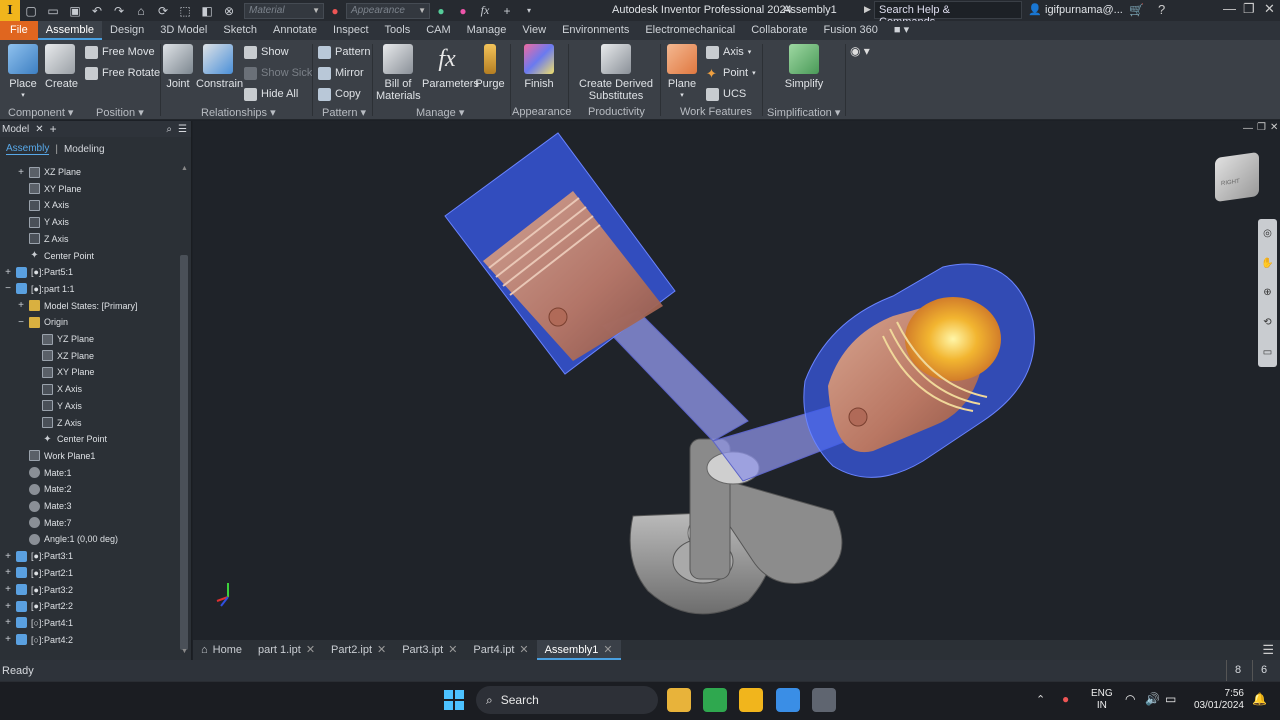  I want to click on language-indicator: ENG IN, so click(1102, 700).